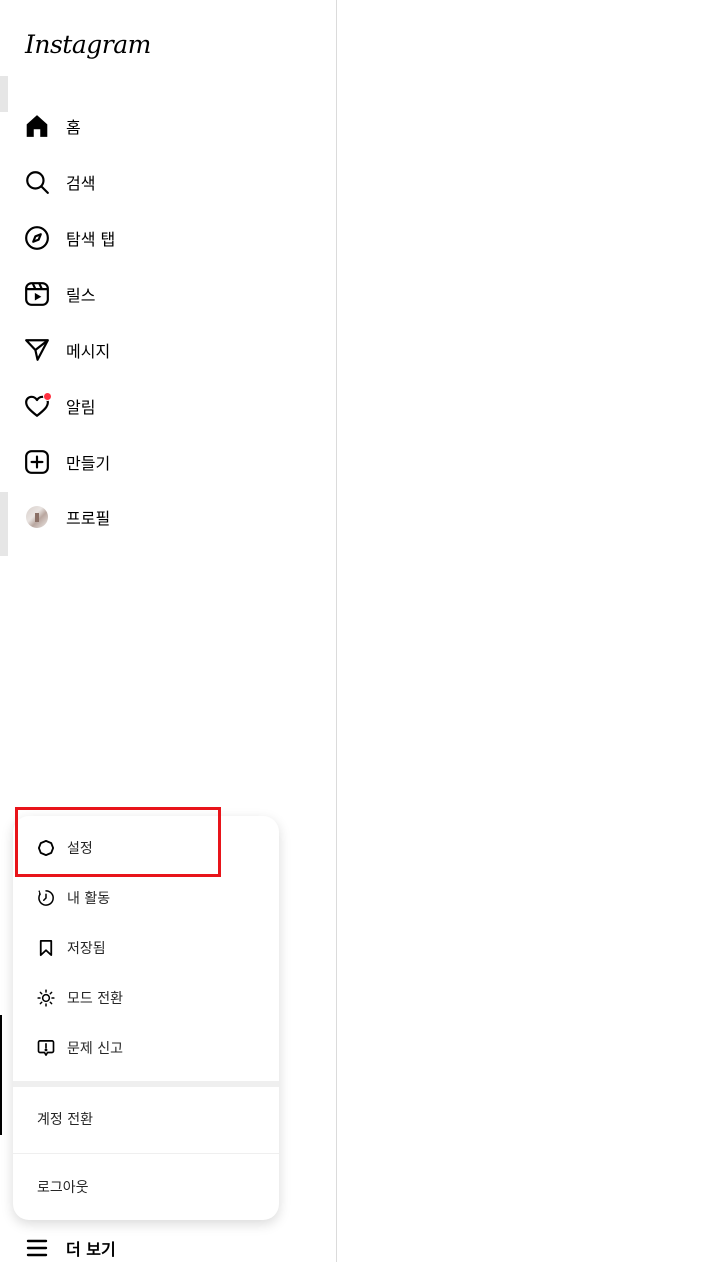 The image size is (726, 1262). Describe the element at coordinates (38, 405) in the screenshot. I see `heart-icon` at that location.